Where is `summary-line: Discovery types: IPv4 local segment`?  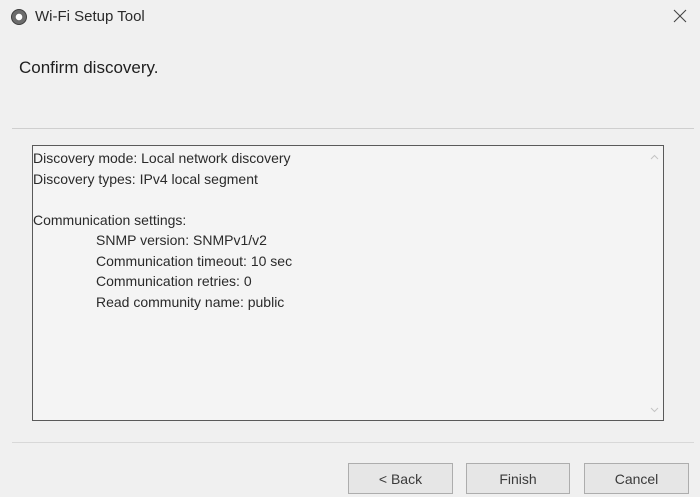 summary-line: Discovery types: IPv4 local segment is located at coordinates (145, 178).